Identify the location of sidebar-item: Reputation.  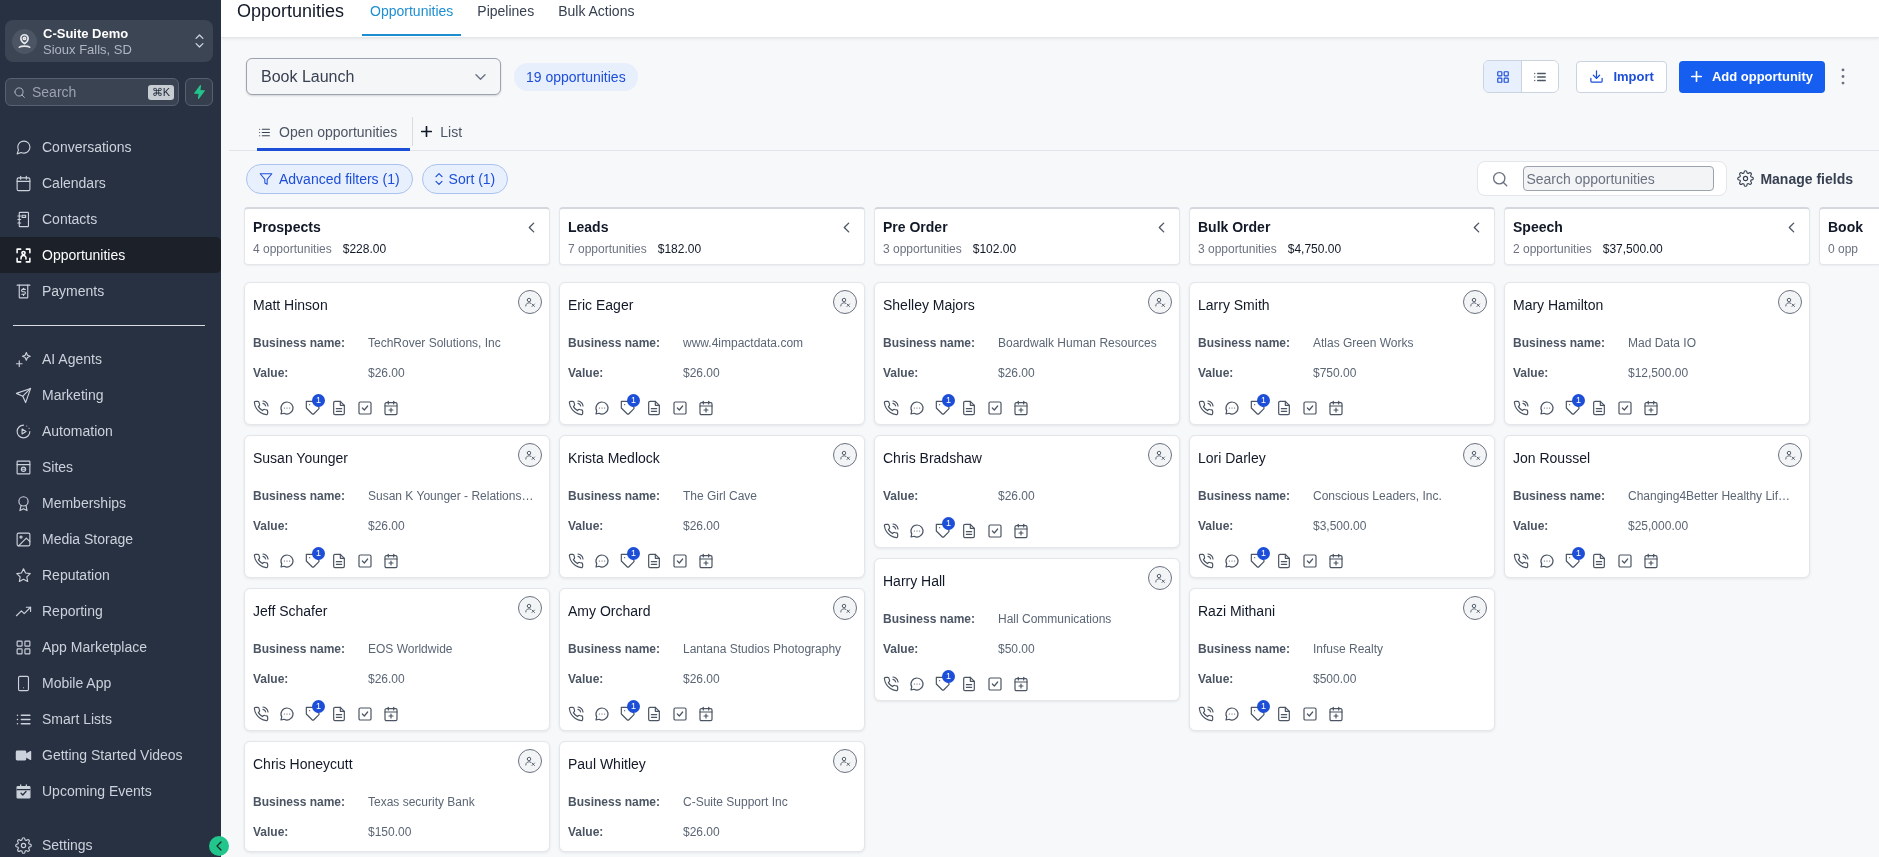
(110, 575).